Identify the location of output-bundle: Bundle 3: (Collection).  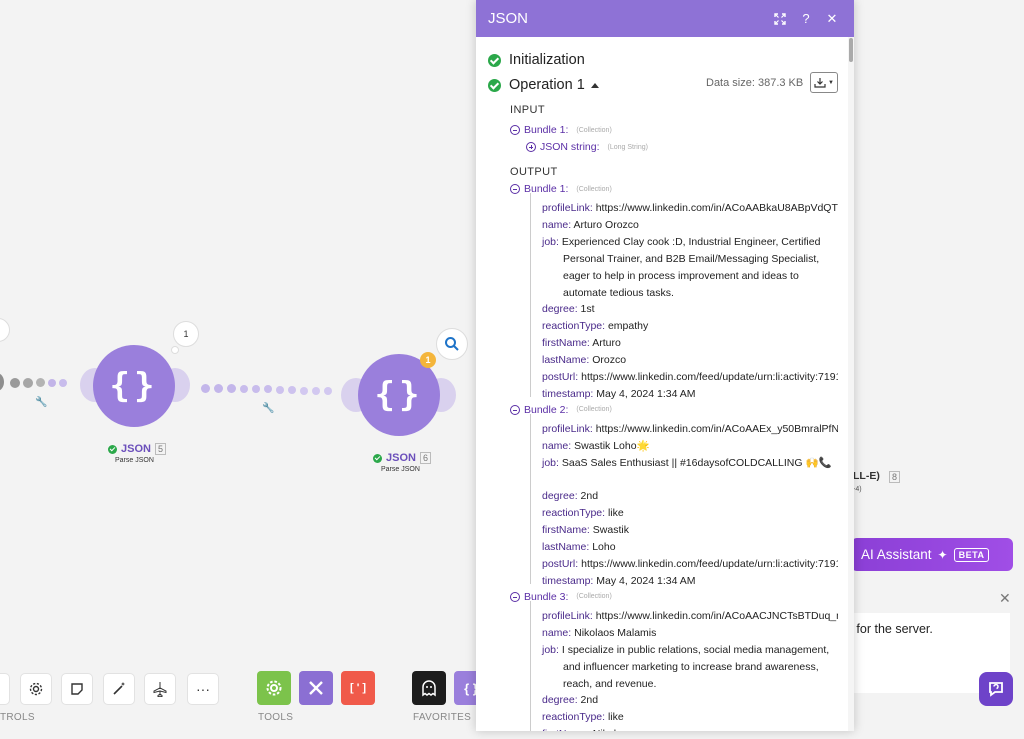
(561, 597).